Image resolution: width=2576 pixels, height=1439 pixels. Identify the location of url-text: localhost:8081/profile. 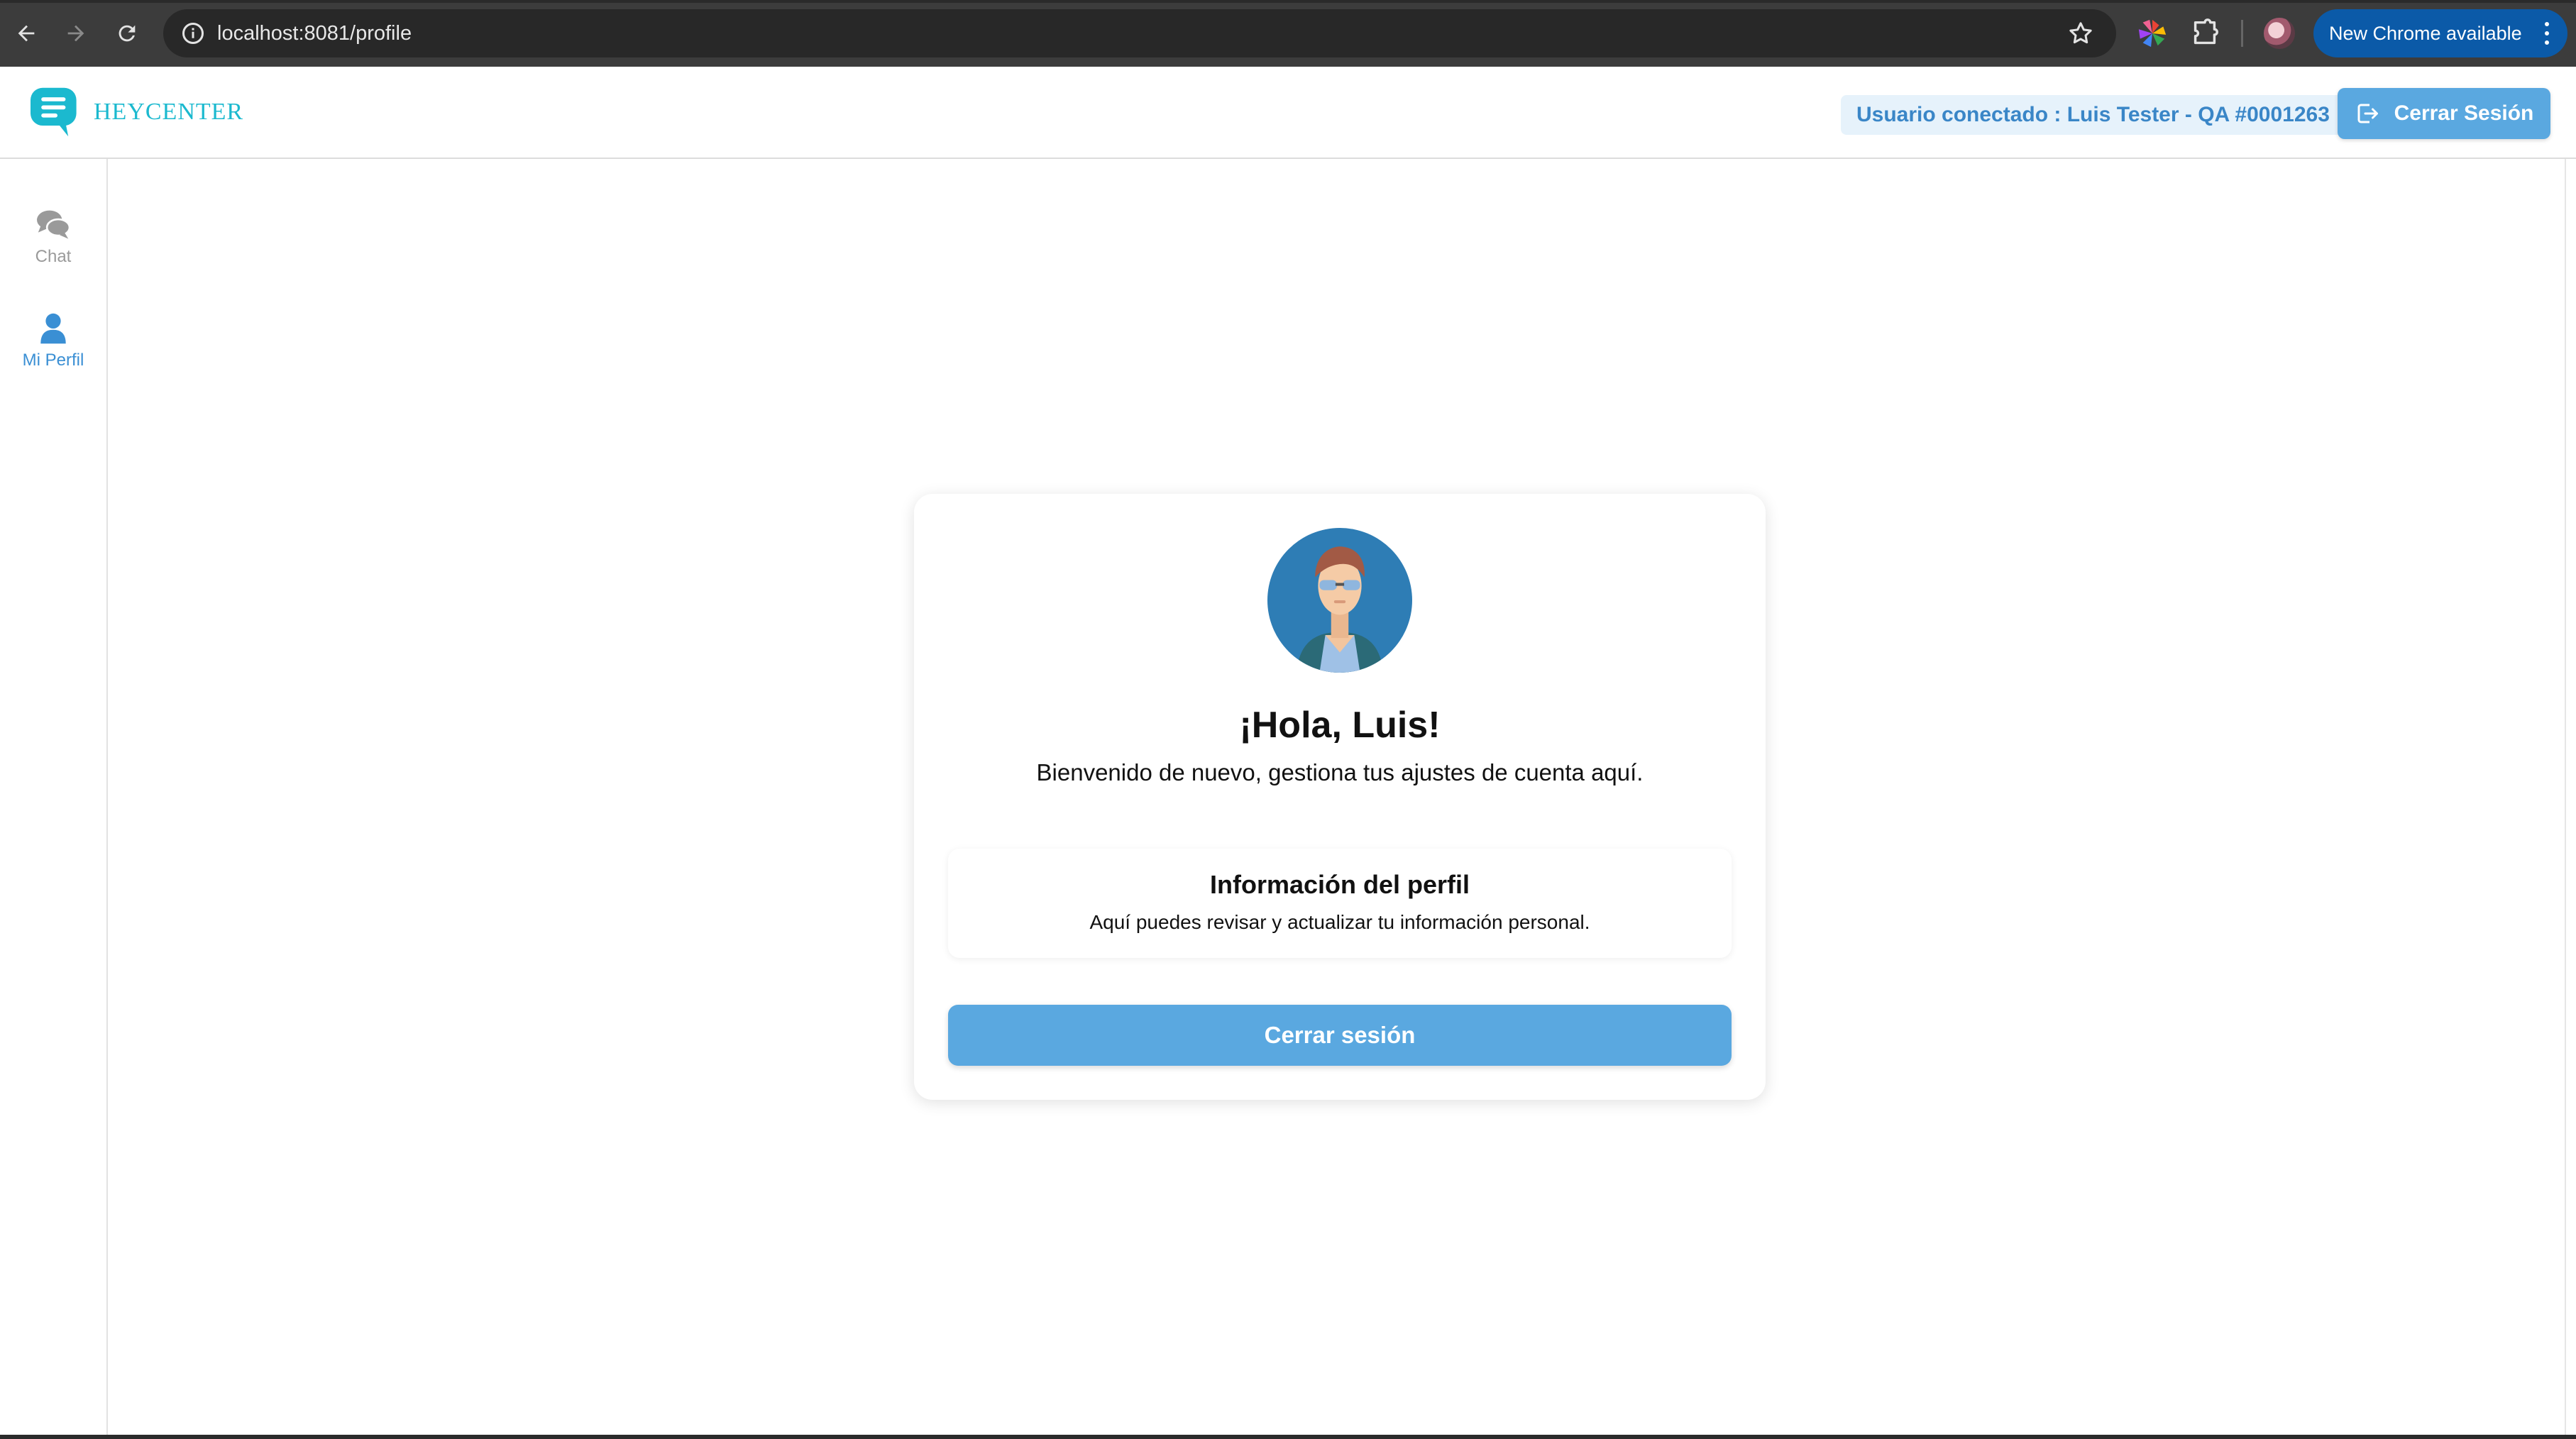
(314, 33).